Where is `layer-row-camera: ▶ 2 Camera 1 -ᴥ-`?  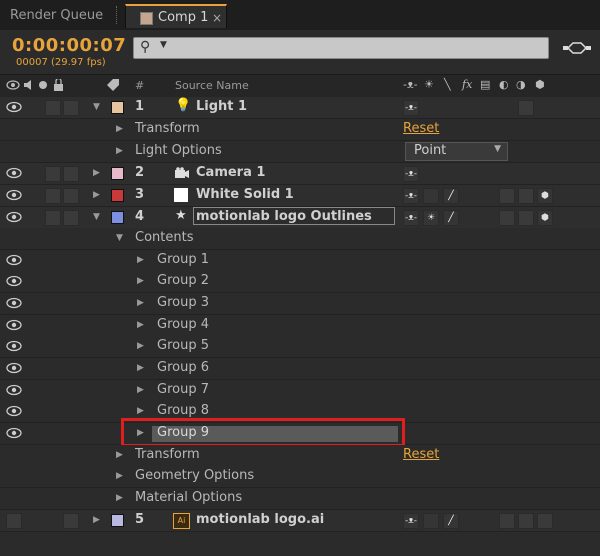
layer-row-camera: ▶ 2 Camera 1 -ᴥ- is located at coordinates (300, 174).